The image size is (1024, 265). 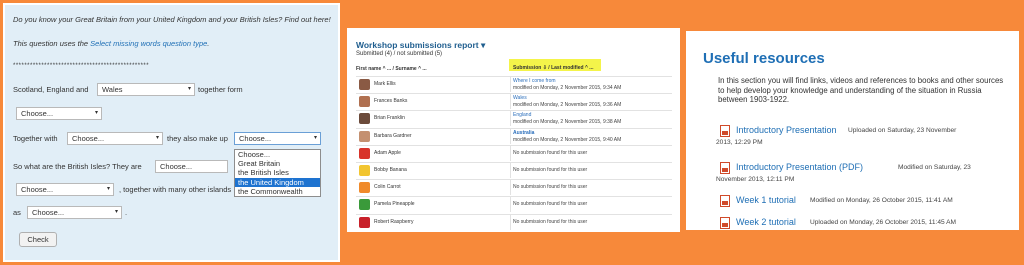 I want to click on select-blank-4: Choose... ▾, so click(x=277, y=138).